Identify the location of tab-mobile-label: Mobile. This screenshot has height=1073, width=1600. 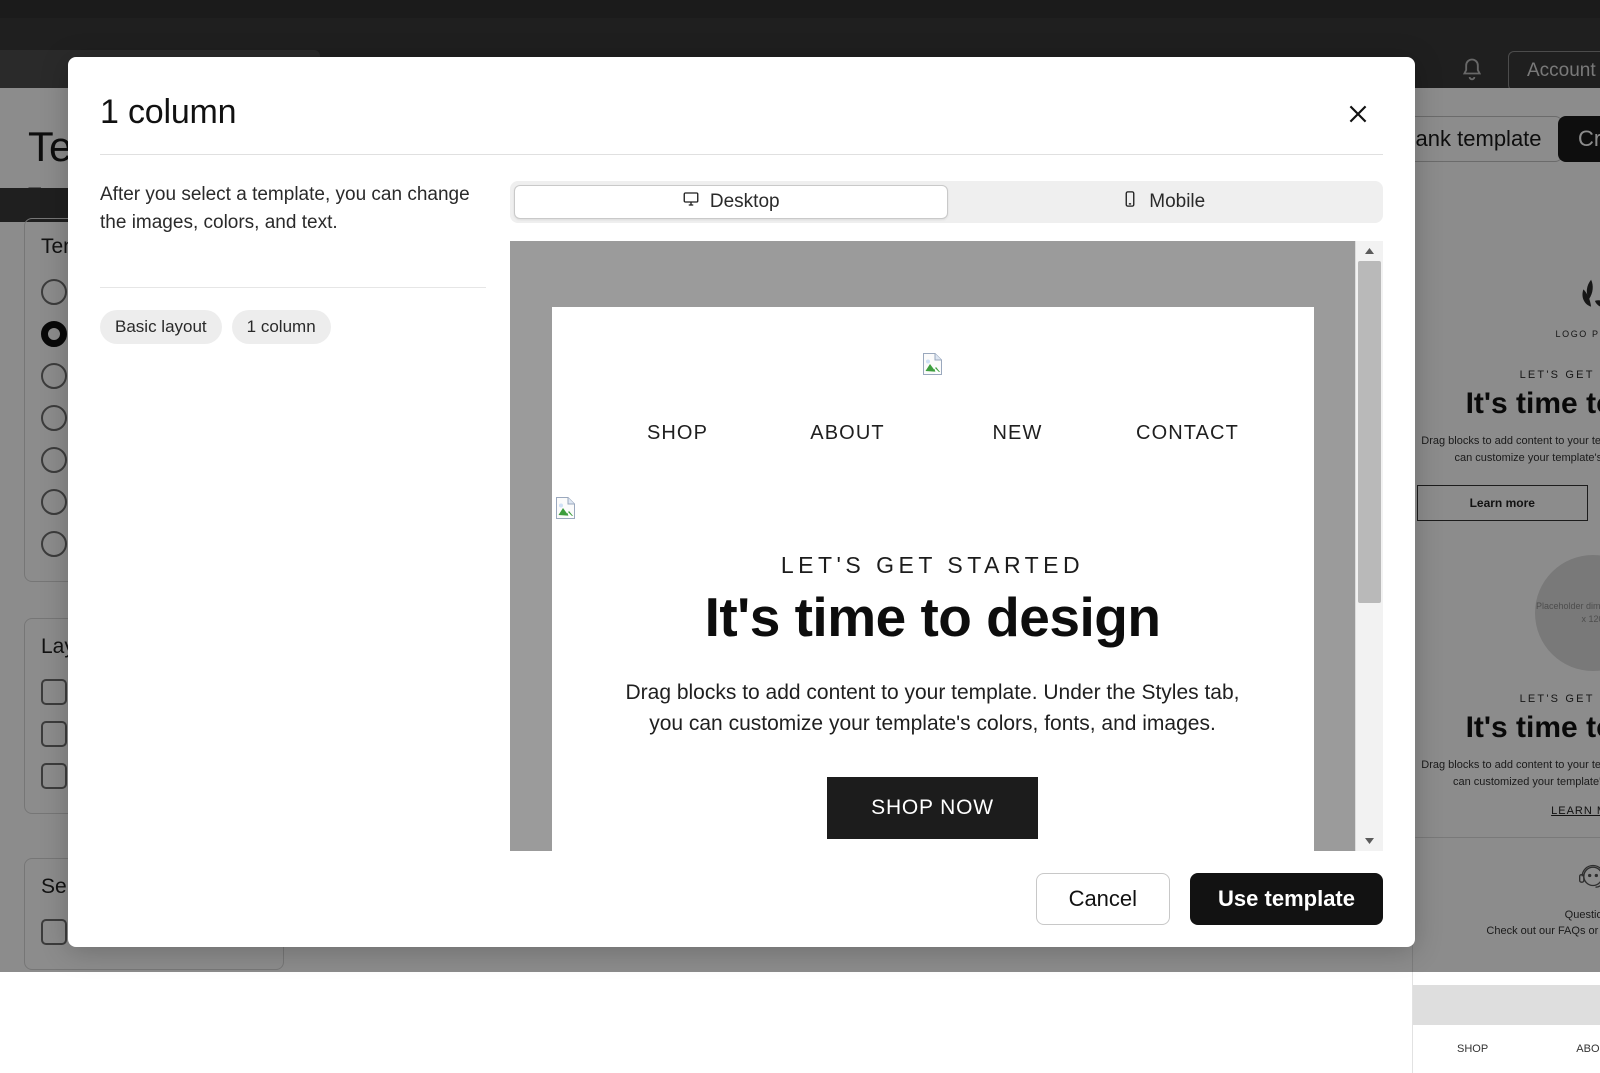
(1177, 202).